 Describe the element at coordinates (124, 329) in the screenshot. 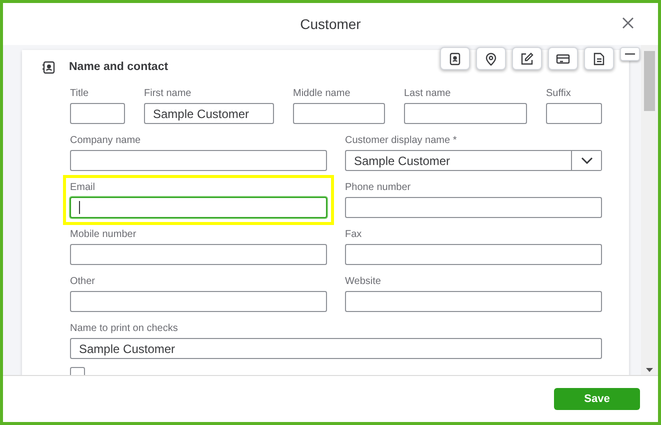

I see `field-label: Name to print on checks` at that location.